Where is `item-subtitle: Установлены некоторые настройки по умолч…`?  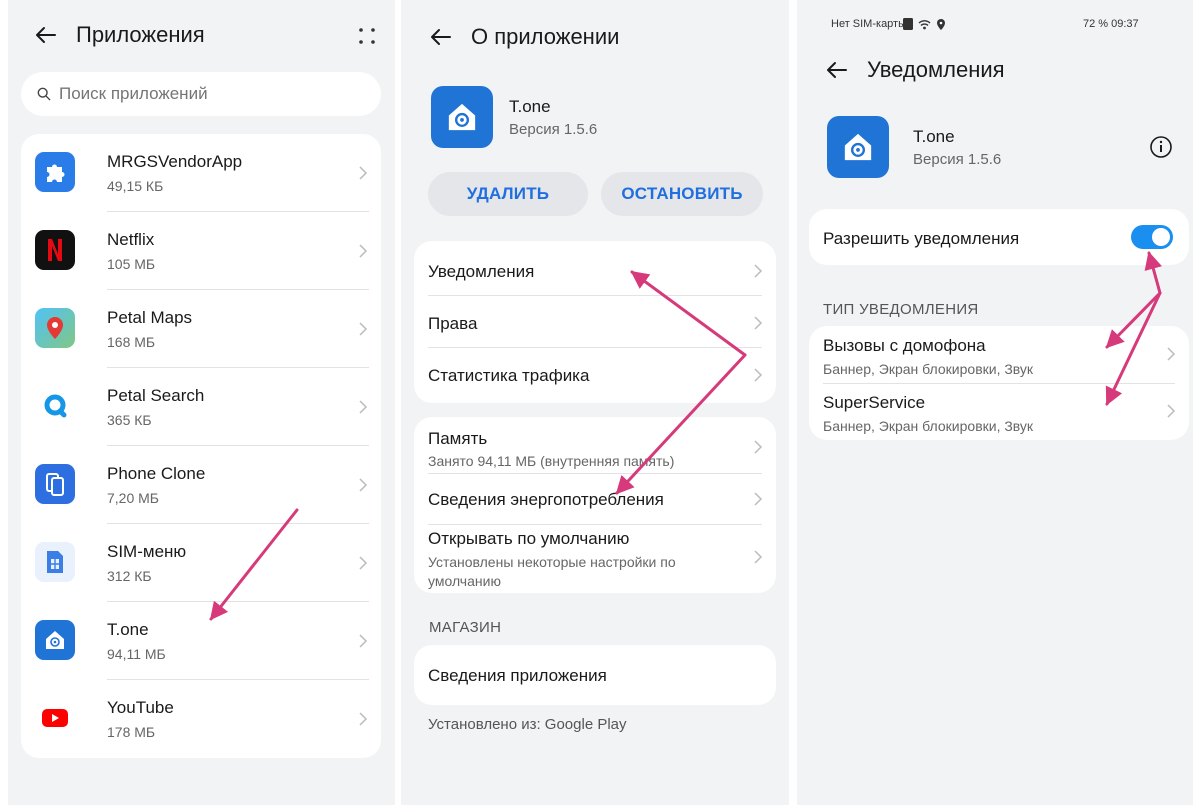 item-subtitle: Установлены некоторые настройки по умолч… is located at coordinates (552, 571).